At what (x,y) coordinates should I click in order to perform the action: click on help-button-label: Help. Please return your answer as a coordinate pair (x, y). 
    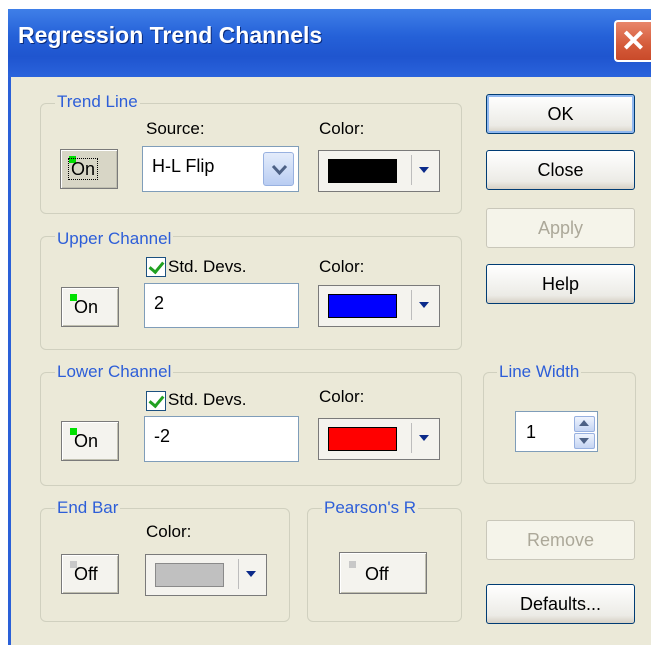
    Looking at the image, I should click on (560, 284).